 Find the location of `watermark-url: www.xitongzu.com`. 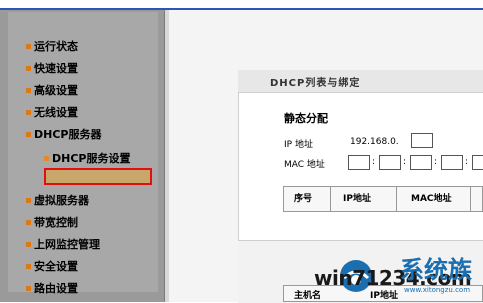

watermark-url: www.xitongzu.com is located at coordinates (437, 290).